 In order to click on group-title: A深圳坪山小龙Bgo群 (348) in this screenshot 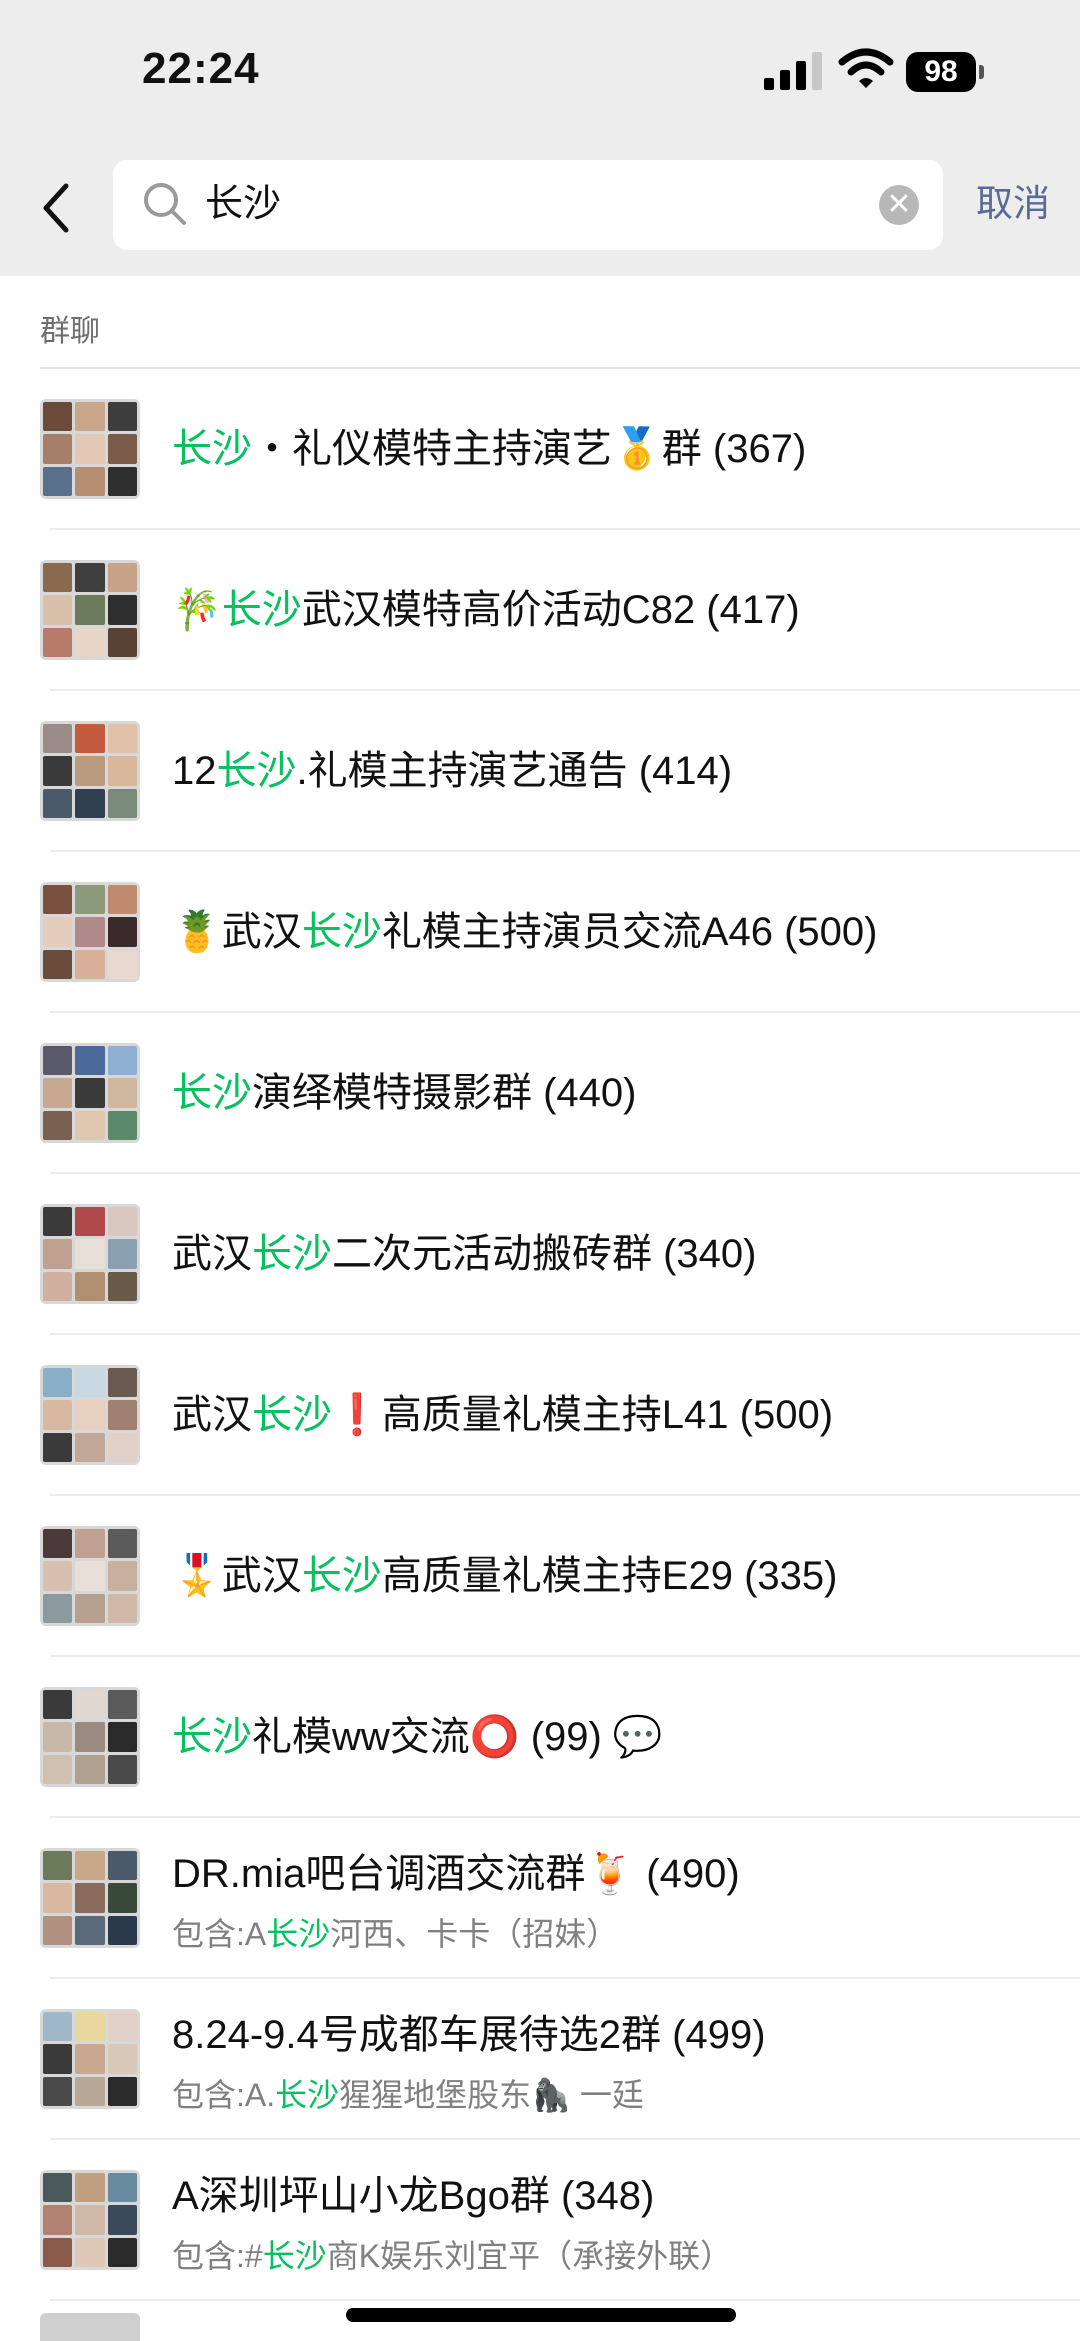, I will do `click(413, 2196)`.